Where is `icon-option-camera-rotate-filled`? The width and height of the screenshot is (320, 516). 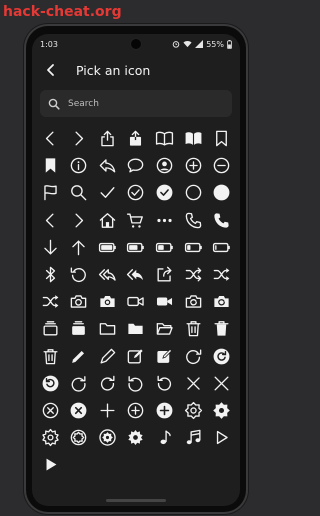 icon-option-camera-rotate-filled is located at coordinates (221, 301).